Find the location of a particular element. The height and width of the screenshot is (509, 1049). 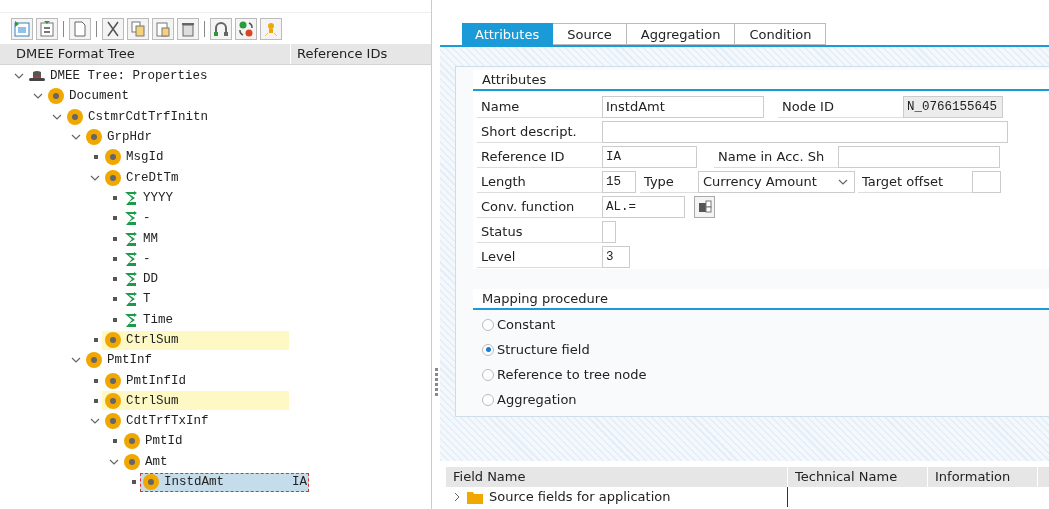

tree-node: CdtTrfTxInf is located at coordinates (195, 421).